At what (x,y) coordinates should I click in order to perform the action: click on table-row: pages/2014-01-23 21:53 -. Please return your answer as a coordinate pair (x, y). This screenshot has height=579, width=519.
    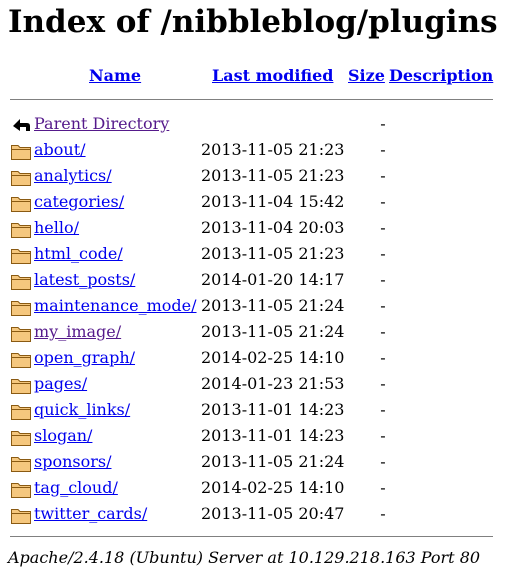
    Looking at the image, I should click on (259, 387).